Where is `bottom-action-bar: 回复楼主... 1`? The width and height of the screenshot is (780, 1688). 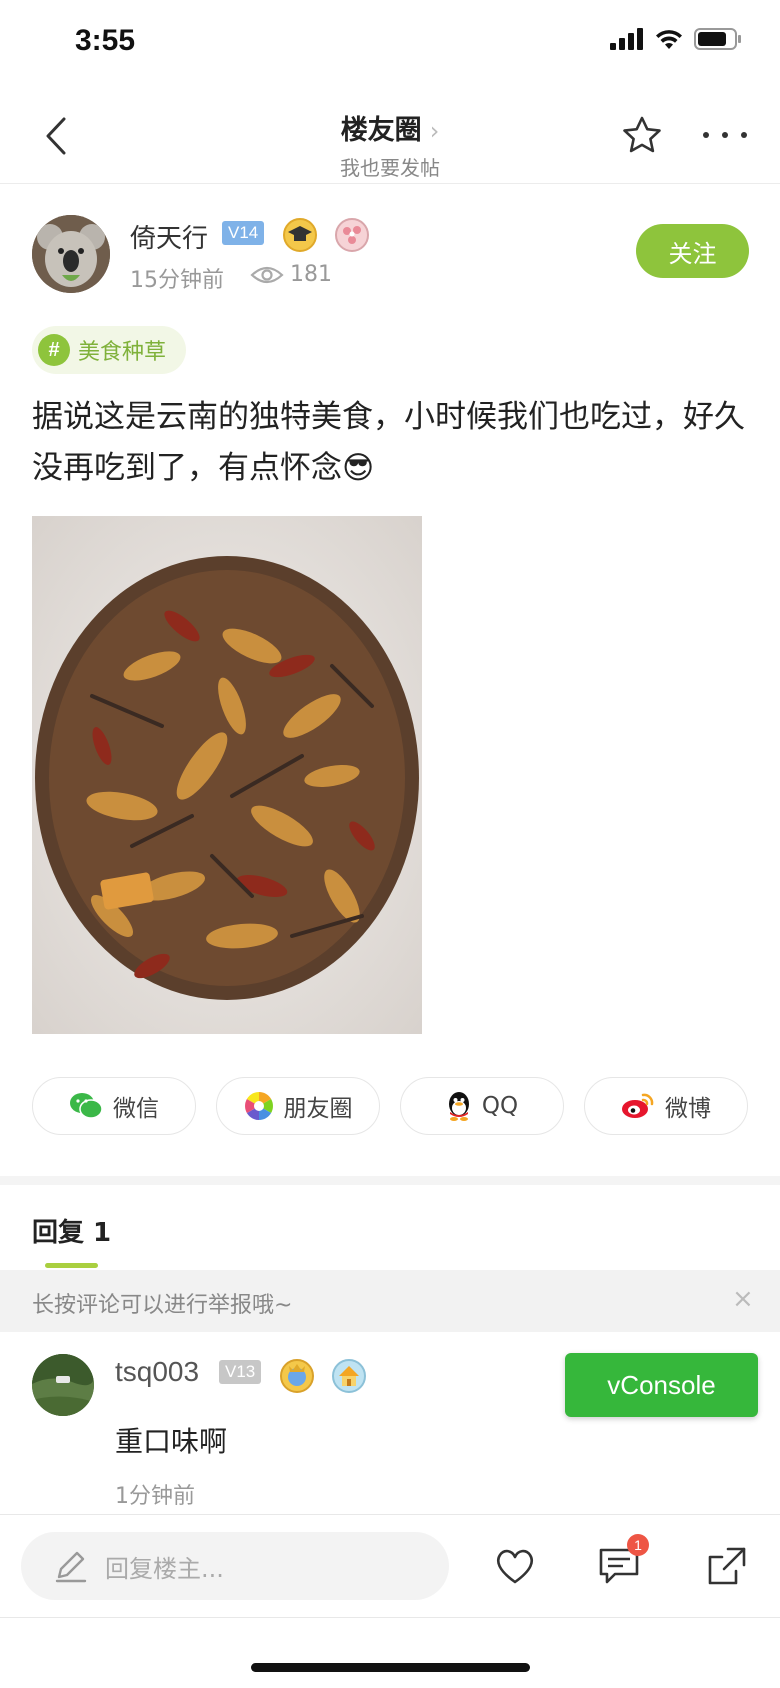
bottom-action-bar: 回复楼主... 1 is located at coordinates (390, 1566).